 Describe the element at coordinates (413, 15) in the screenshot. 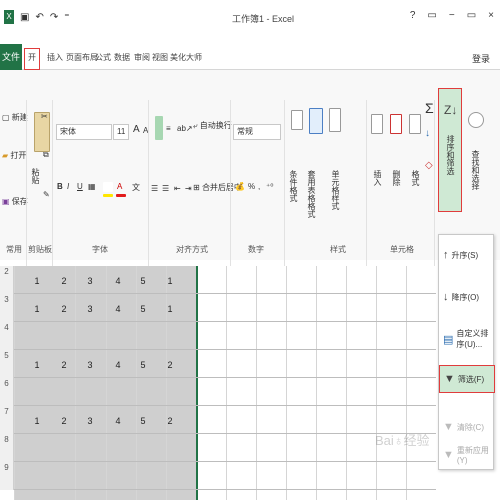

I see `help-button: ?` at that location.